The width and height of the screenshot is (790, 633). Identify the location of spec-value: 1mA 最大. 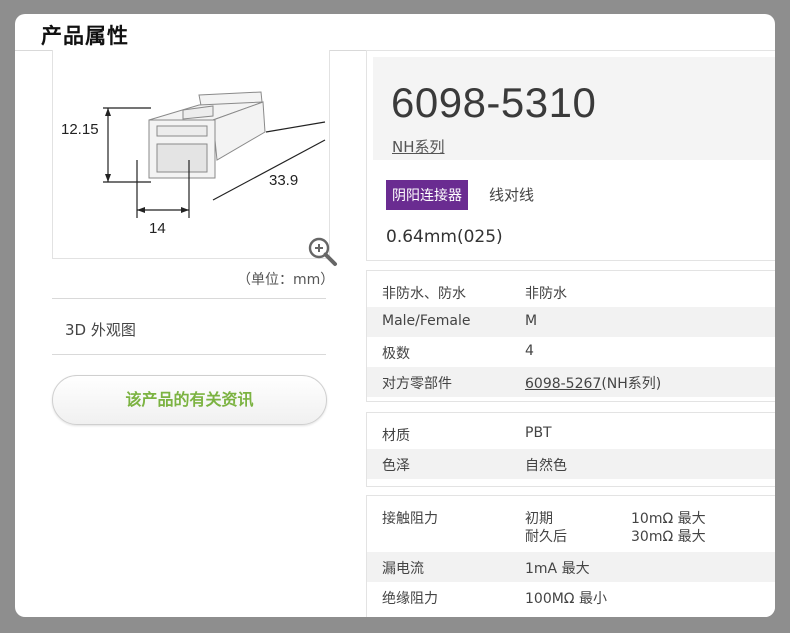
(557, 569).